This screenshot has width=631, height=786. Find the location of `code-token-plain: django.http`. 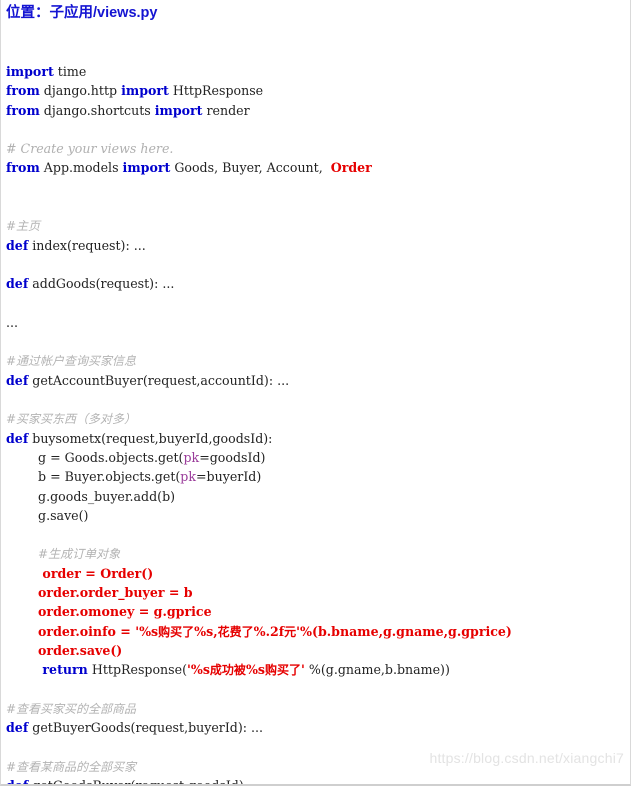

code-token-plain: django.http is located at coordinates (80, 91).